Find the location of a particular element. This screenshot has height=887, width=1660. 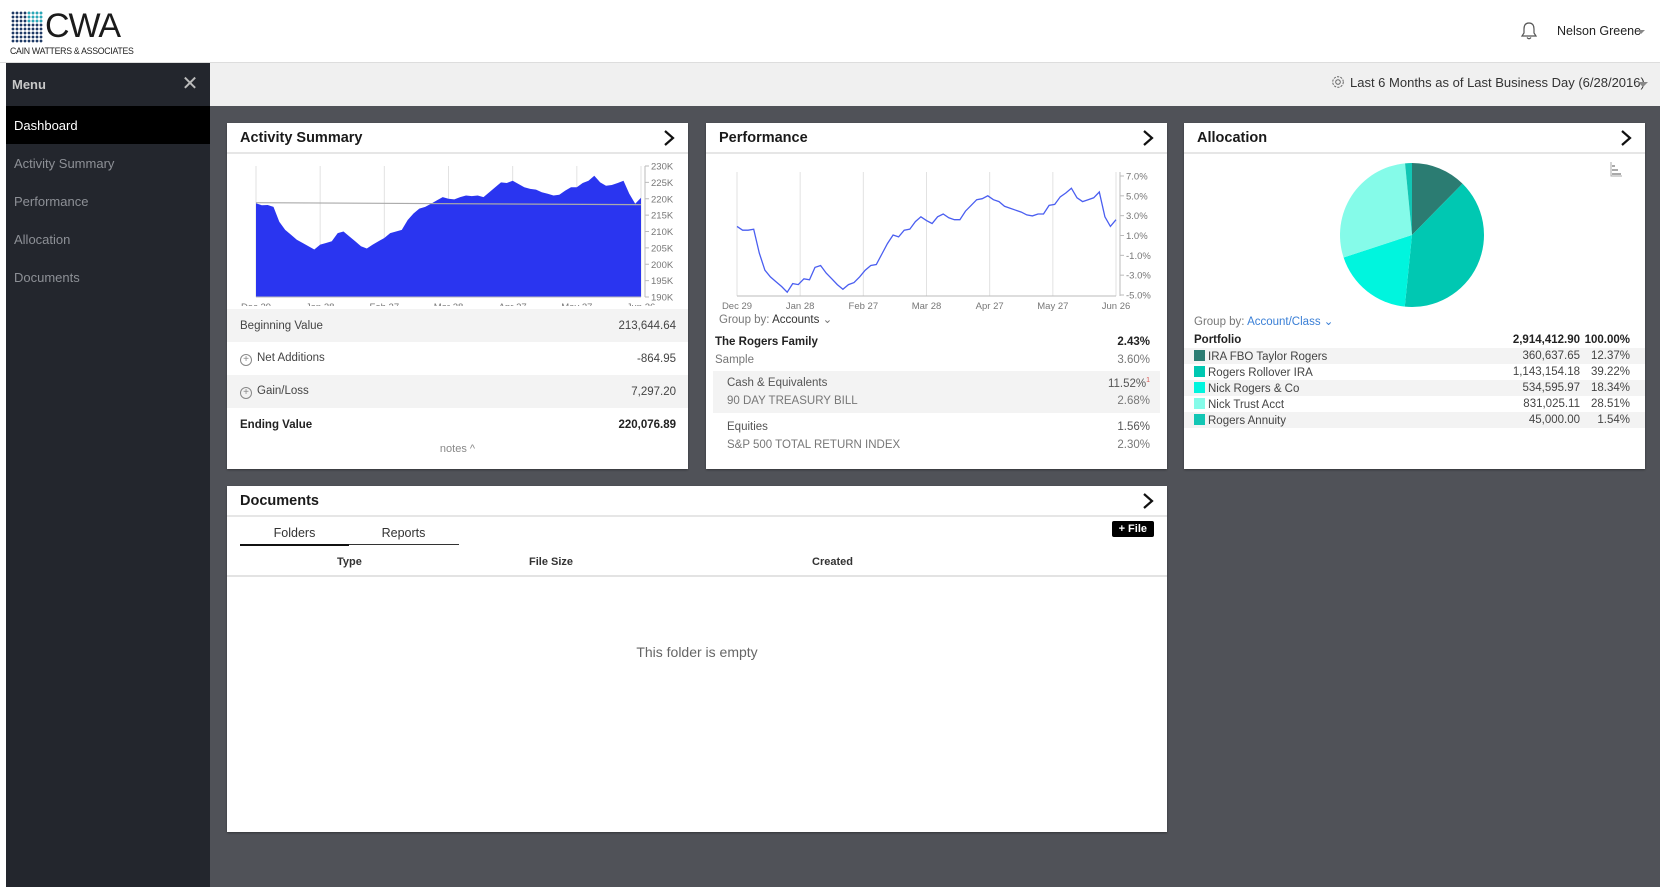

sidebar-item-activity-summary: Activity Summary is located at coordinates (108, 163).